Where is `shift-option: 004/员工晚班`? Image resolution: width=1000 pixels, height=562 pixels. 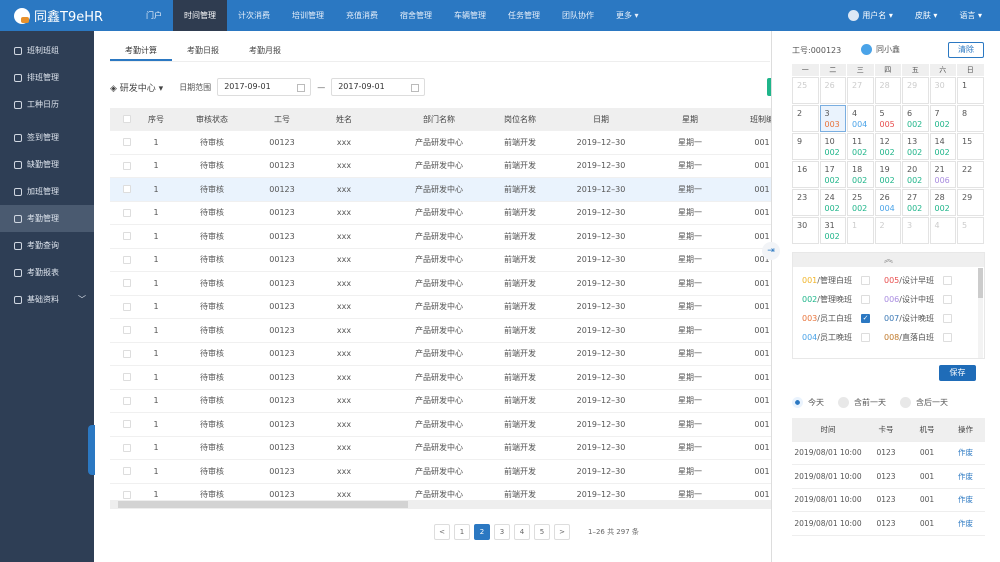 shift-option: 004/员工晚班 is located at coordinates (843, 337).